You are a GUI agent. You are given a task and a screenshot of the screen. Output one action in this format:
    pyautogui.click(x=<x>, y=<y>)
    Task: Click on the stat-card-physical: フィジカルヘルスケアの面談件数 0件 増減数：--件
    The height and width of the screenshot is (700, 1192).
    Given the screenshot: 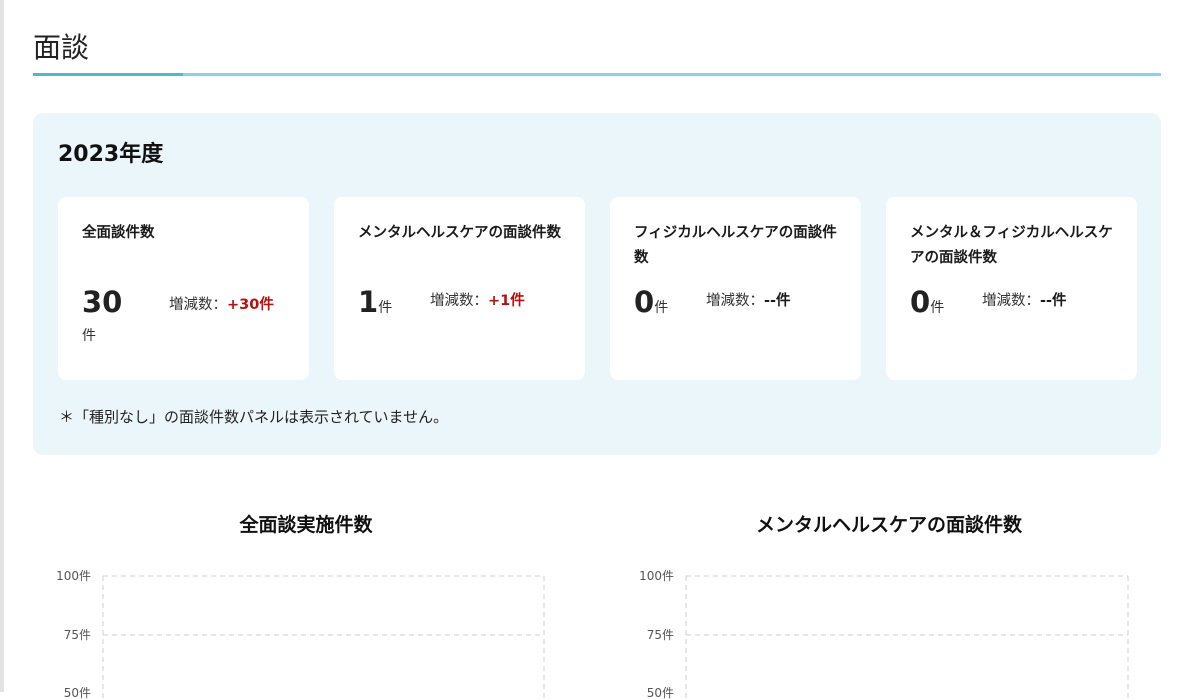 What is the action you would take?
    pyautogui.click(x=735, y=288)
    